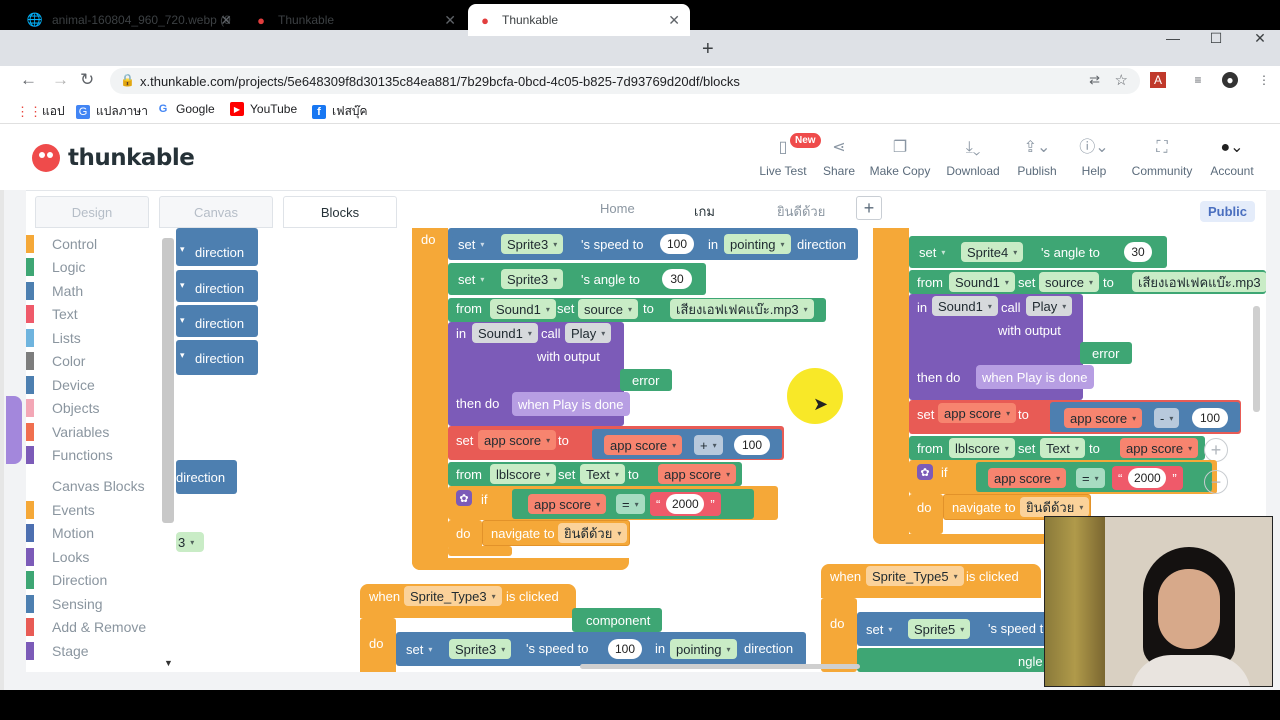  I want to click on screen-tab-game: เกม, so click(704, 215).